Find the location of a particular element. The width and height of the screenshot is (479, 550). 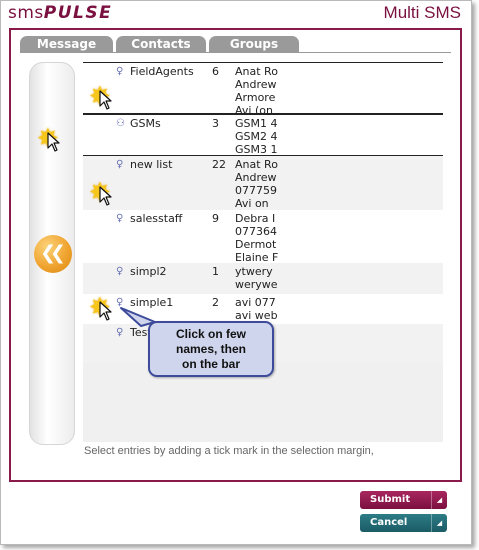

member-entry: GSM2 4 is located at coordinates (256, 136).